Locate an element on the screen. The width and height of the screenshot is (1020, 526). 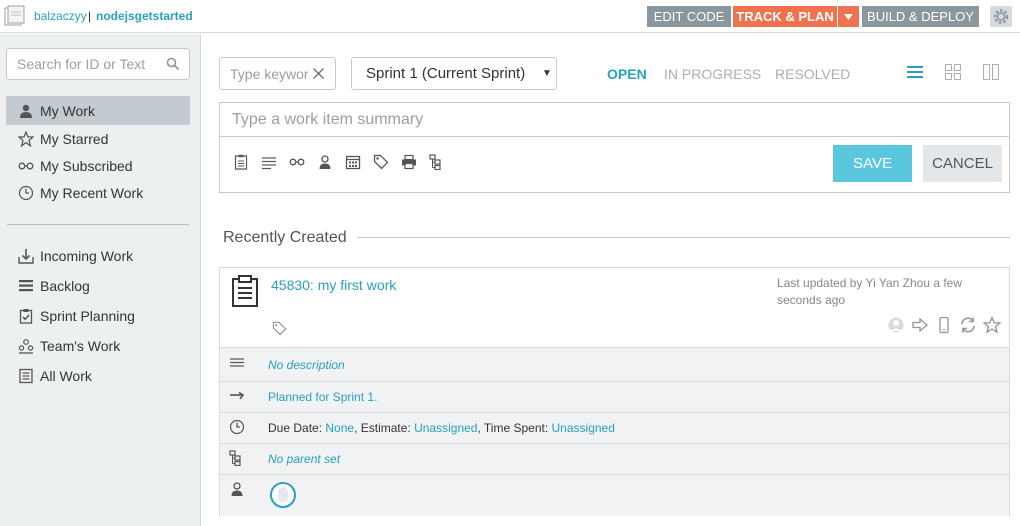
description-button is located at coordinates (269, 162).